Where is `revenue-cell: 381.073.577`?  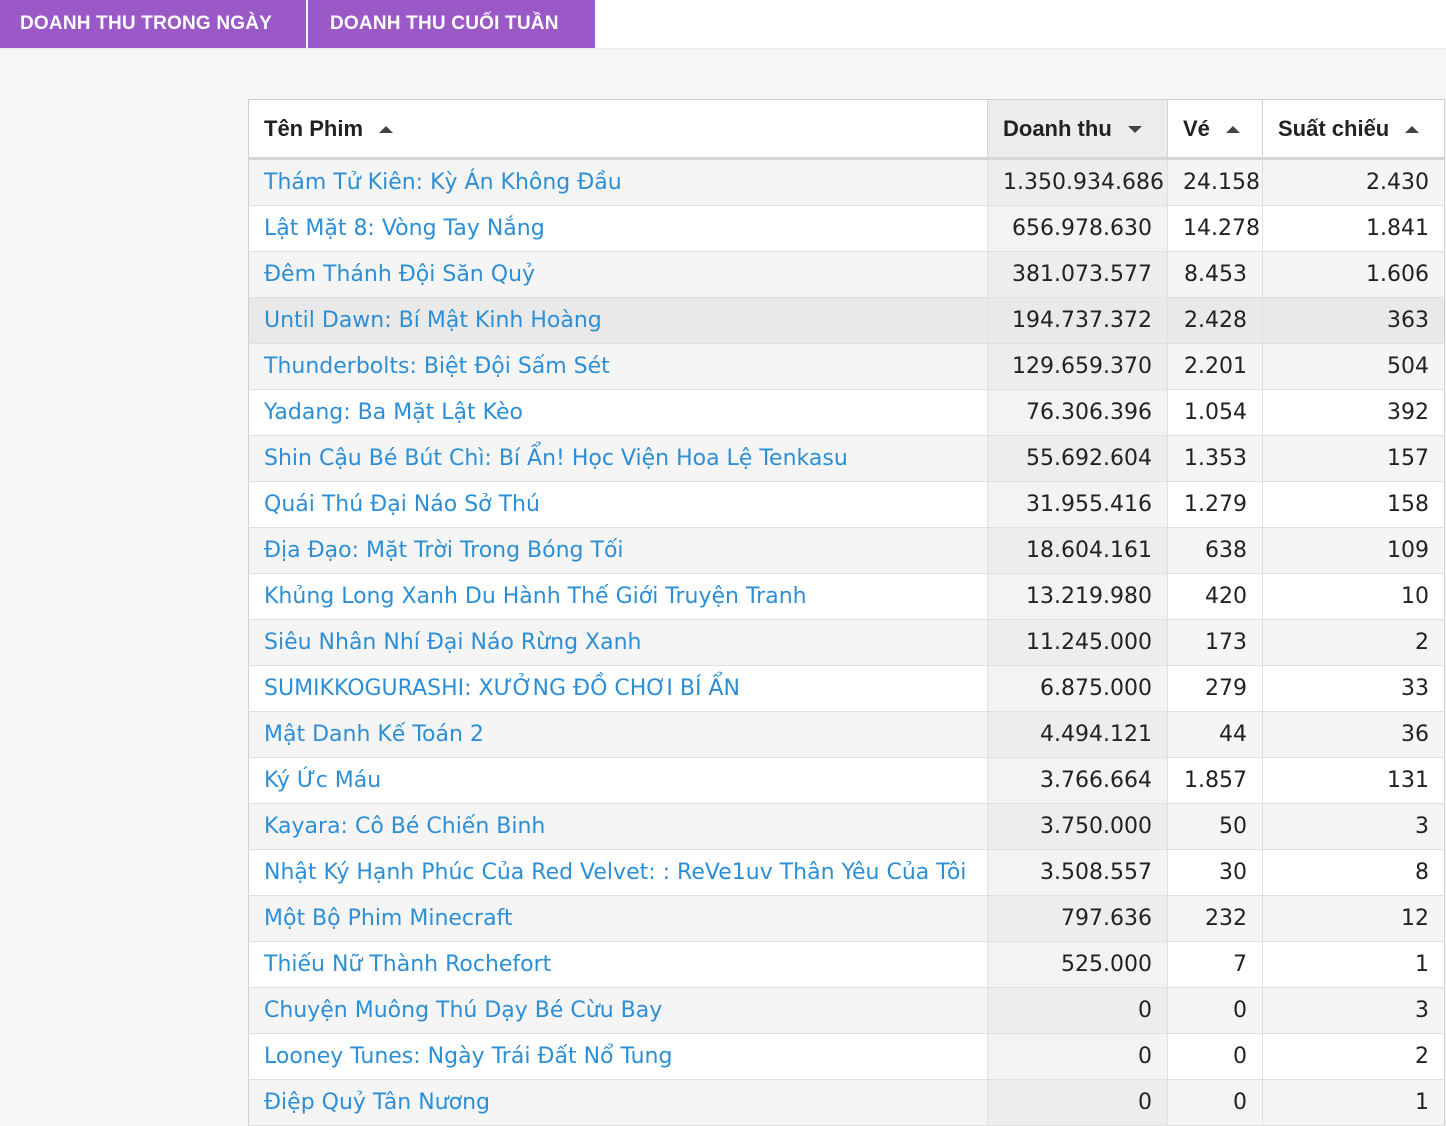 revenue-cell: 381.073.577 is located at coordinates (1077, 274).